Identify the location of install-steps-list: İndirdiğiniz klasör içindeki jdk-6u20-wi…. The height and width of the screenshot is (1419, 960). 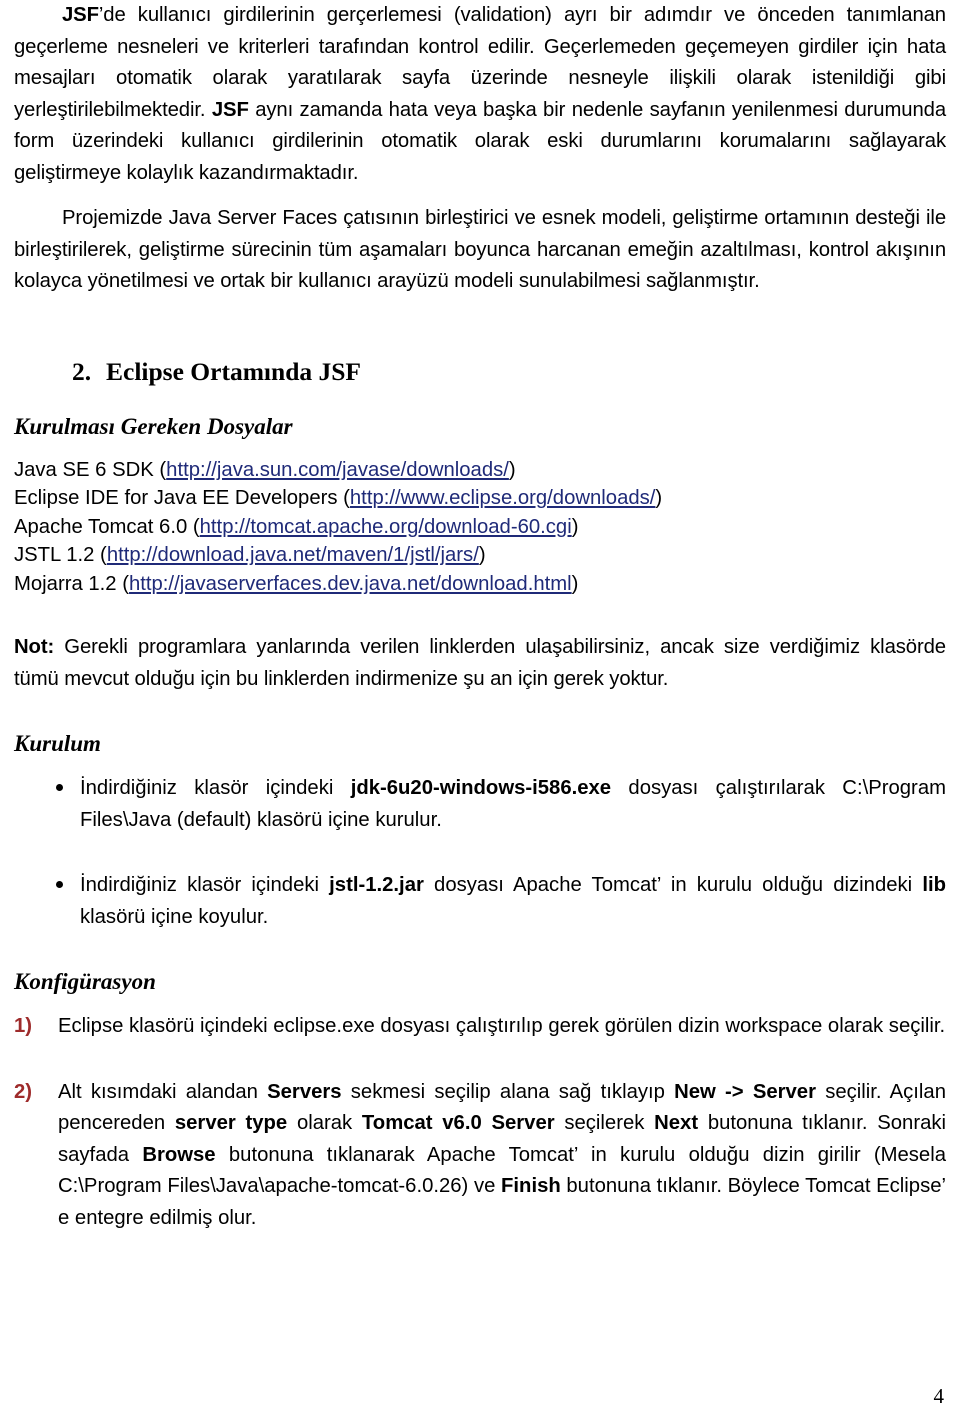
(480, 853).